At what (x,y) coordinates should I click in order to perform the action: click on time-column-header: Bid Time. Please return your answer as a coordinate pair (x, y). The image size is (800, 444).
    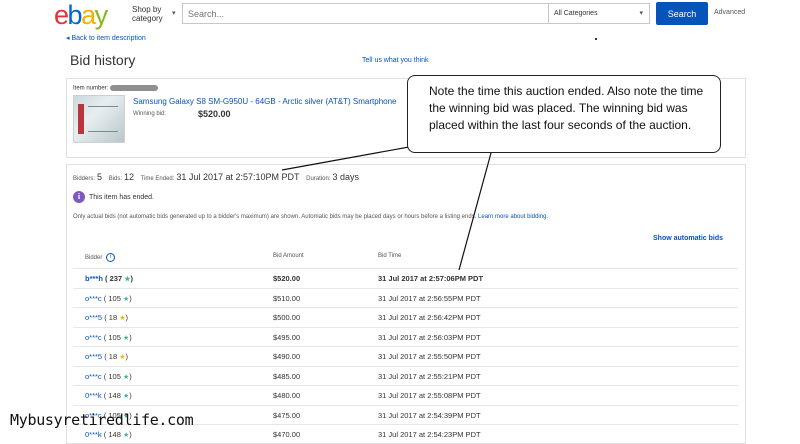
    Looking at the image, I should click on (390, 256).